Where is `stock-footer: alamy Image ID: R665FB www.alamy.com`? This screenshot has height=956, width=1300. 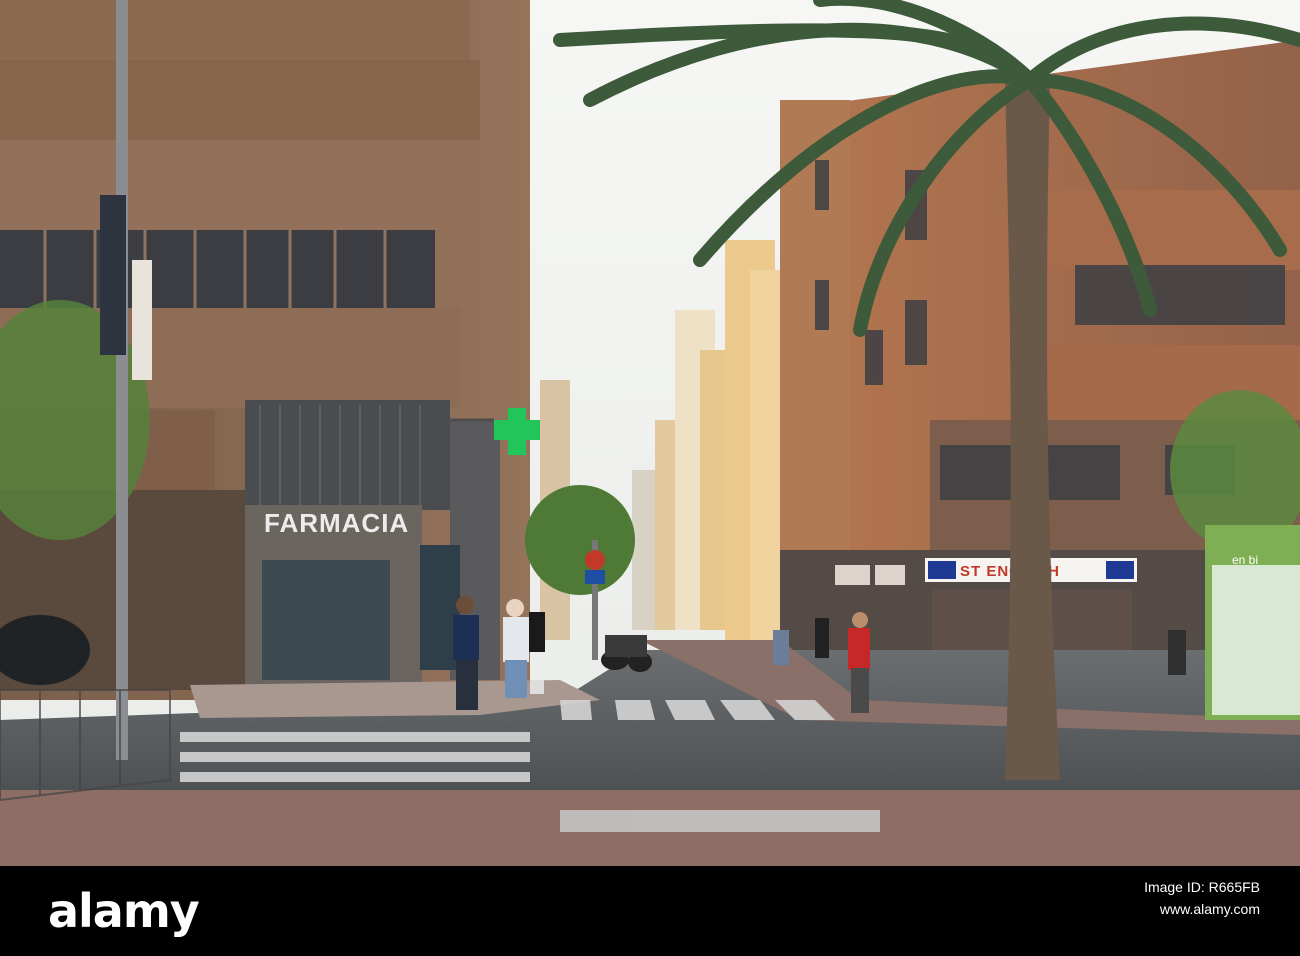 stock-footer: alamy Image ID: R665FB www.alamy.com is located at coordinates (650, 911).